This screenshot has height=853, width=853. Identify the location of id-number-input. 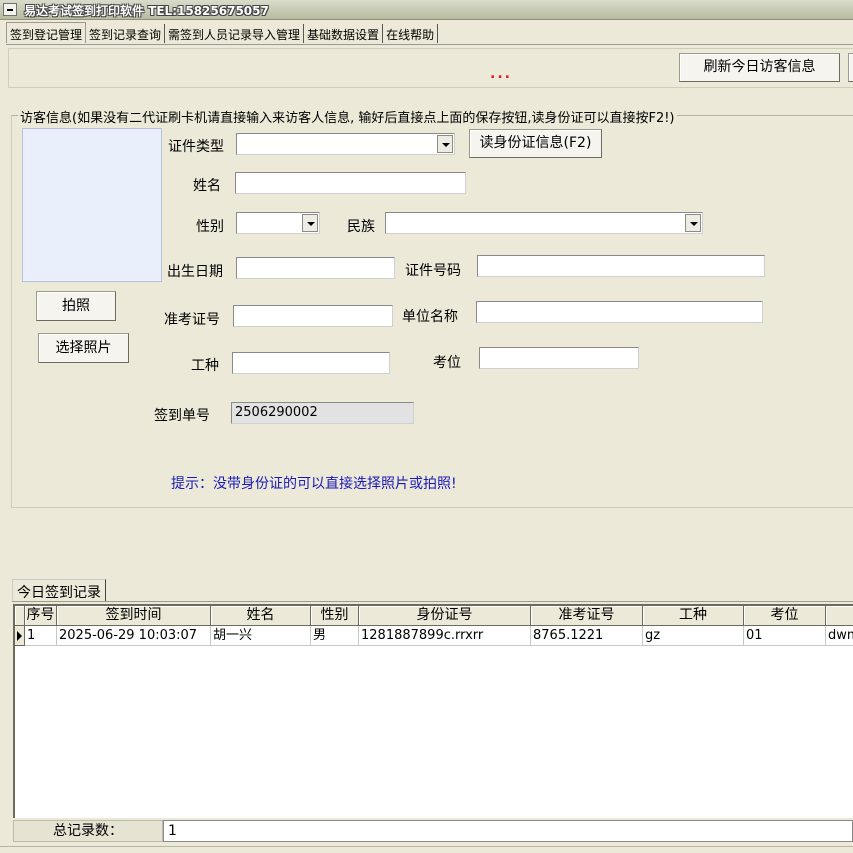
(621, 266).